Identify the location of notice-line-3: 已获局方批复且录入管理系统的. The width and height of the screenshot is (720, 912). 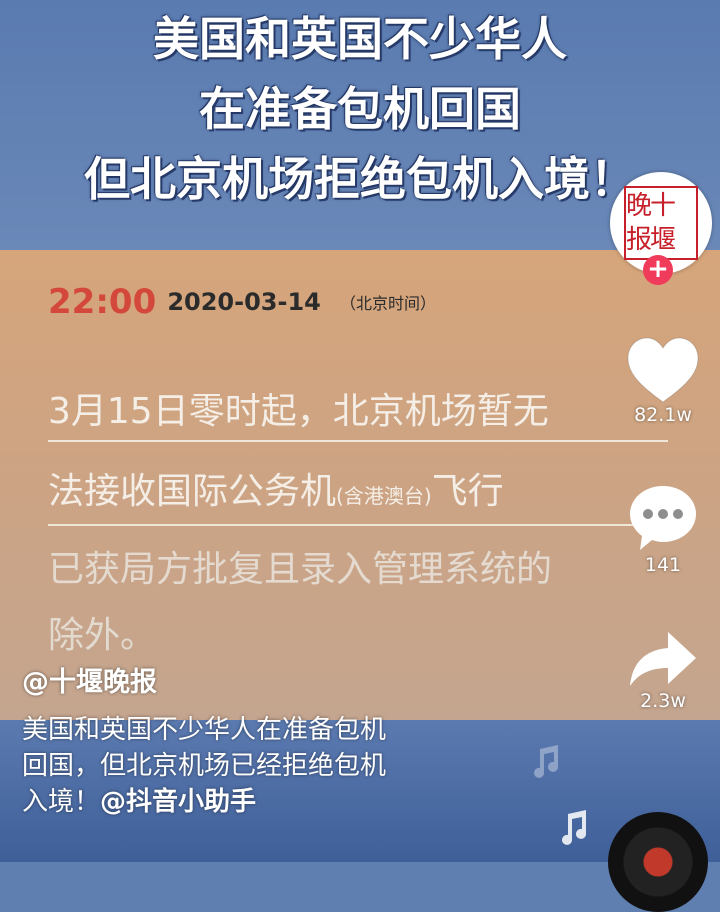
(300, 569).